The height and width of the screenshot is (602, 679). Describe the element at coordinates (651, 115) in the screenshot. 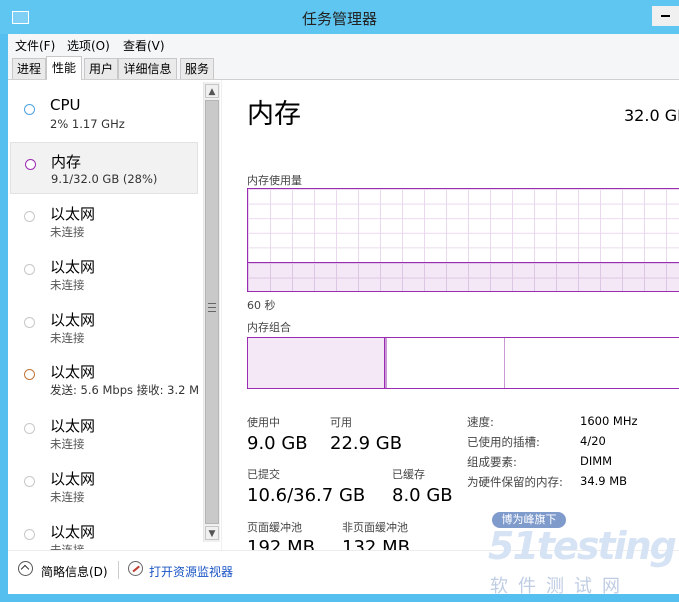

I see `memory-total: 32.0 GB` at that location.